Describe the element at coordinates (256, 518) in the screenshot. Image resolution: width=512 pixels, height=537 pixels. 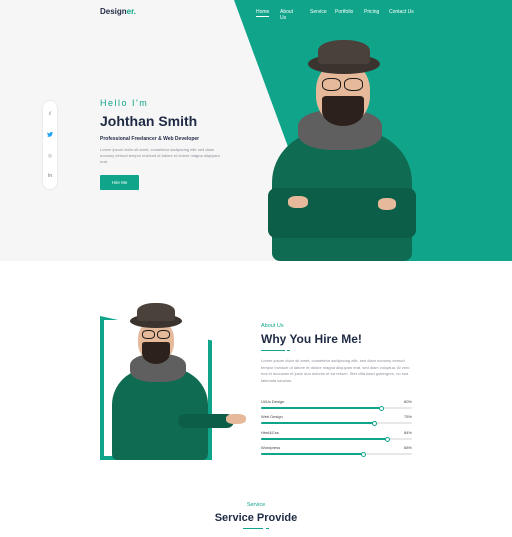
I see `service-title: Service Provide` at that location.